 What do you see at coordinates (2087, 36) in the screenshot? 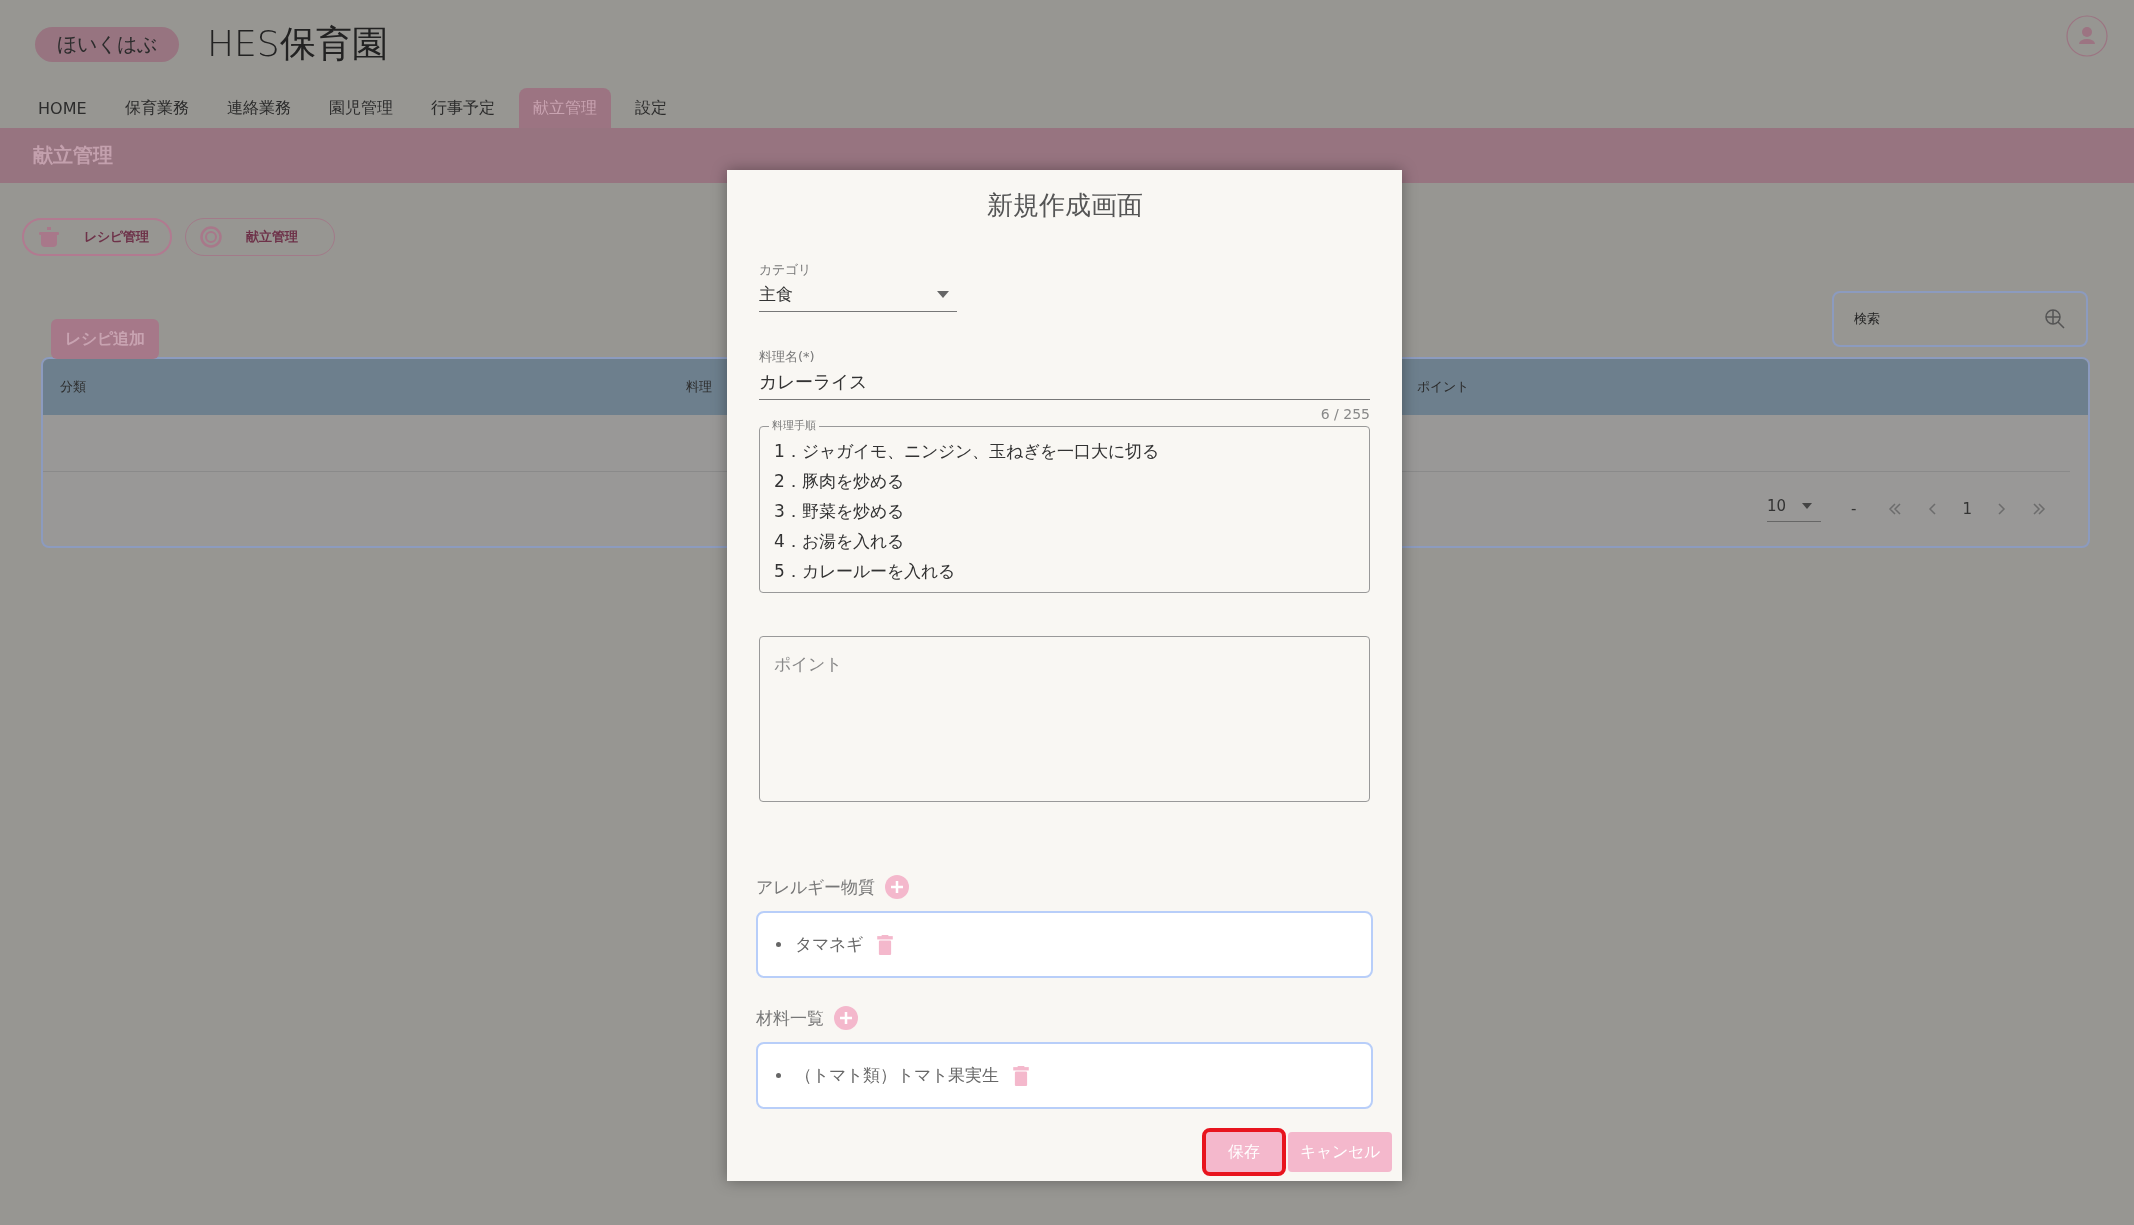
I see `user-icon` at bounding box center [2087, 36].